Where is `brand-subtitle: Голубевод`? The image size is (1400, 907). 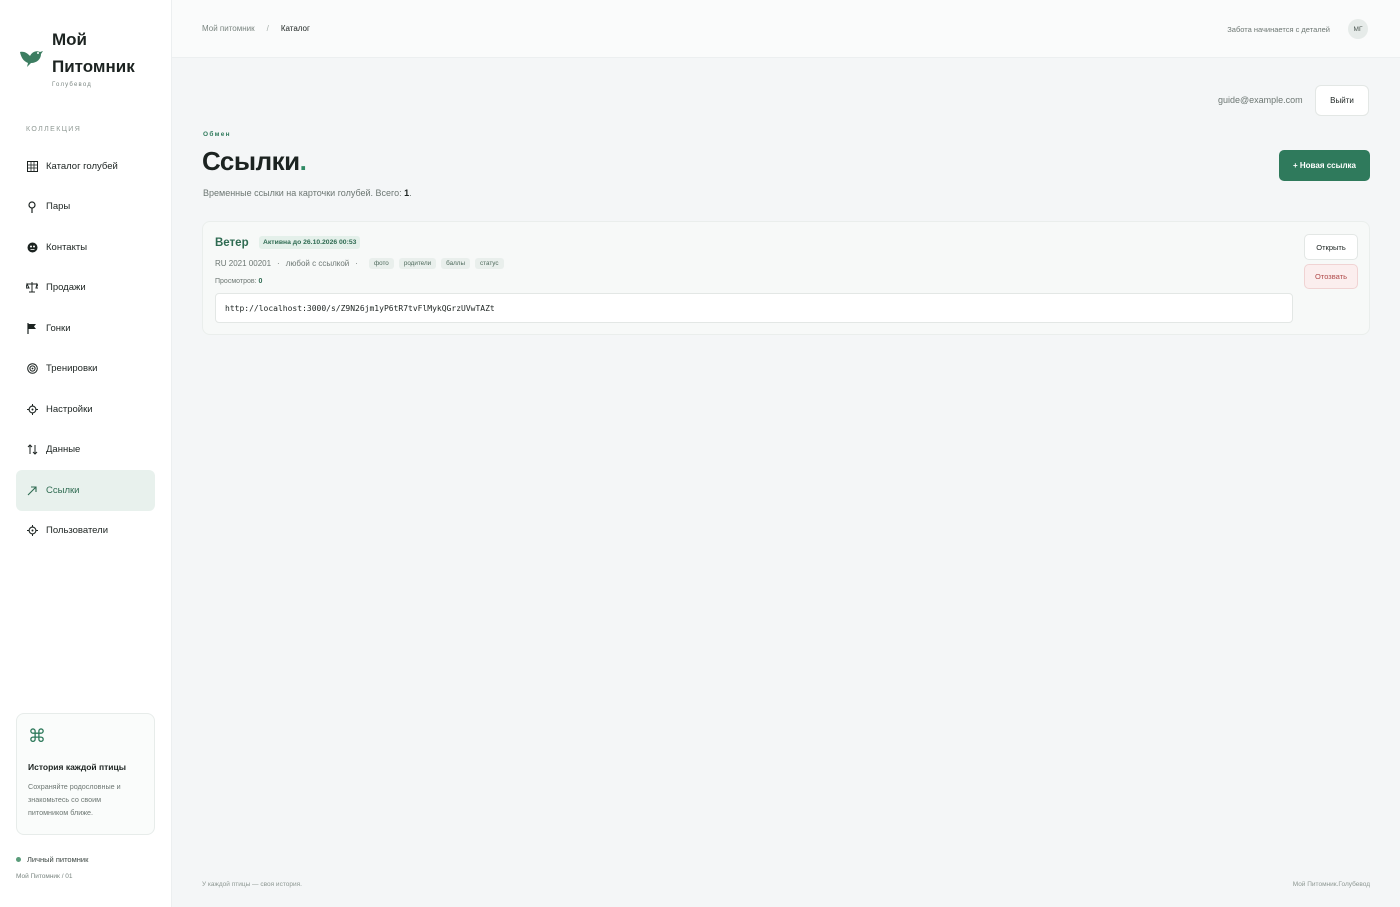
brand-subtitle: Голубевод is located at coordinates (72, 85).